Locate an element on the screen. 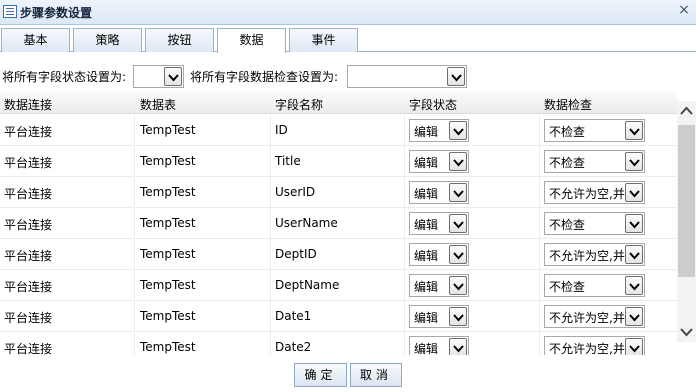 Image resolution: width=696 pixels, height=392 pixels. title-bar: 步骤参数设置 × is located at coordinates (348, 12).